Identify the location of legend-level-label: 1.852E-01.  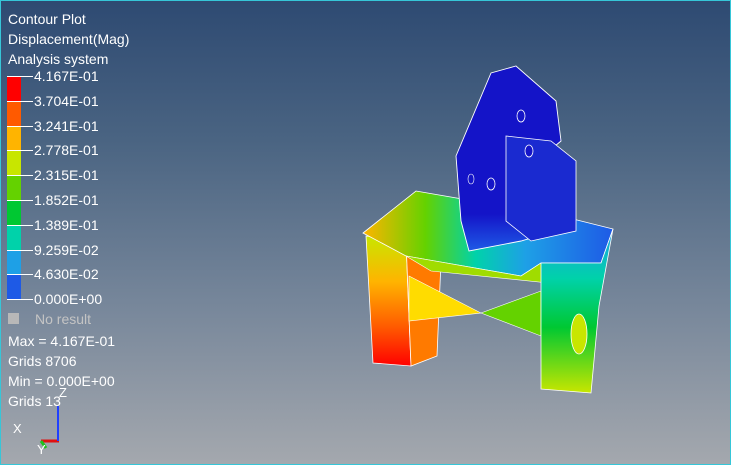
(66, 200).